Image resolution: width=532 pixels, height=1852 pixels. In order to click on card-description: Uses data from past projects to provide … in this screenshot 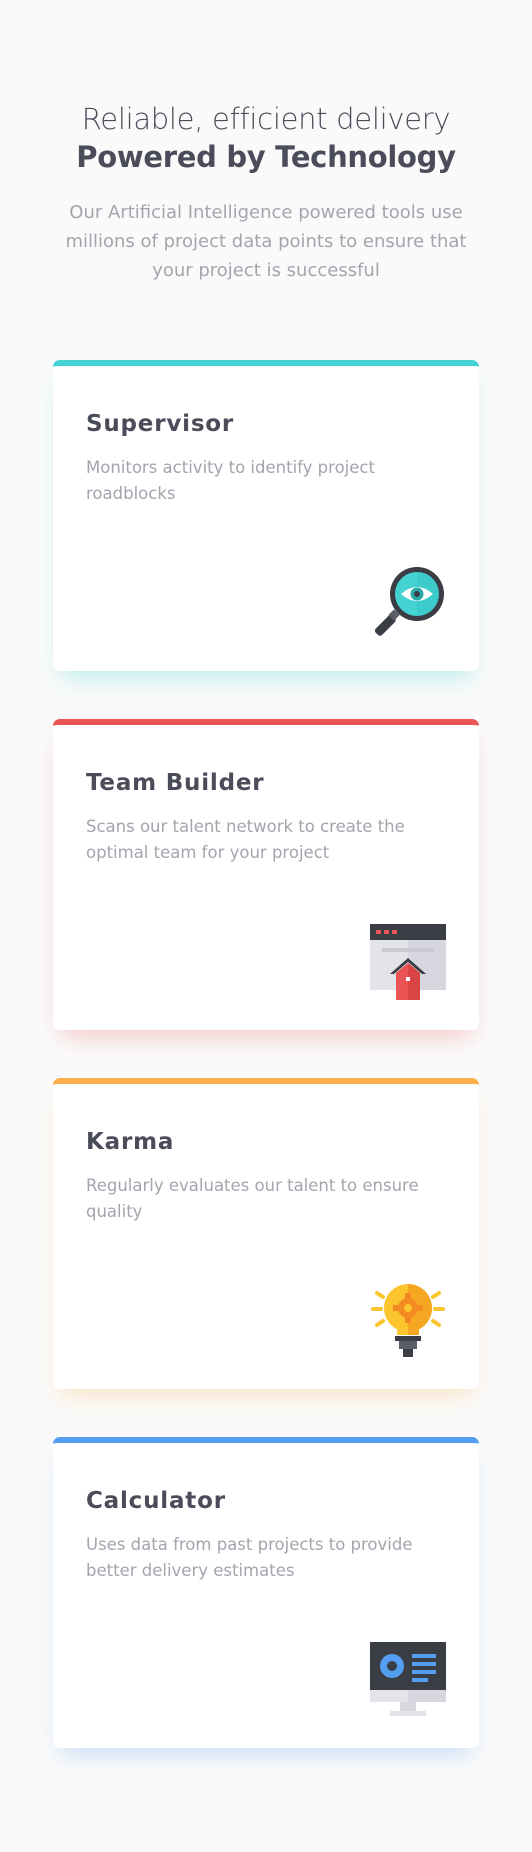, I will do `click(249, 1557)`.